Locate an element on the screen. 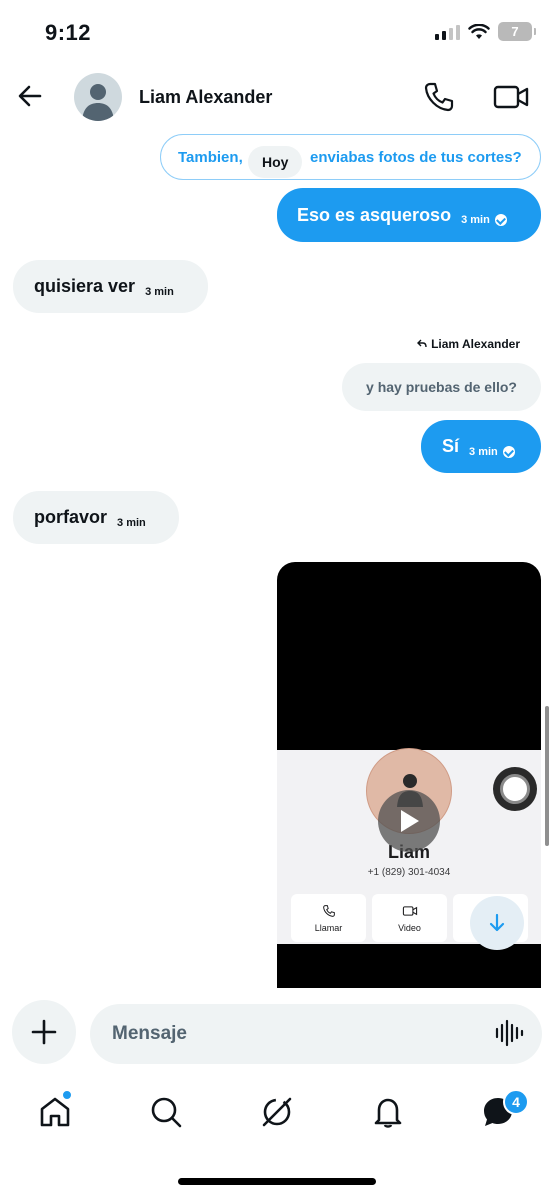 This screenshot has width=554, height=1199. video-video-action: Video is located at coordinates (409, 918).